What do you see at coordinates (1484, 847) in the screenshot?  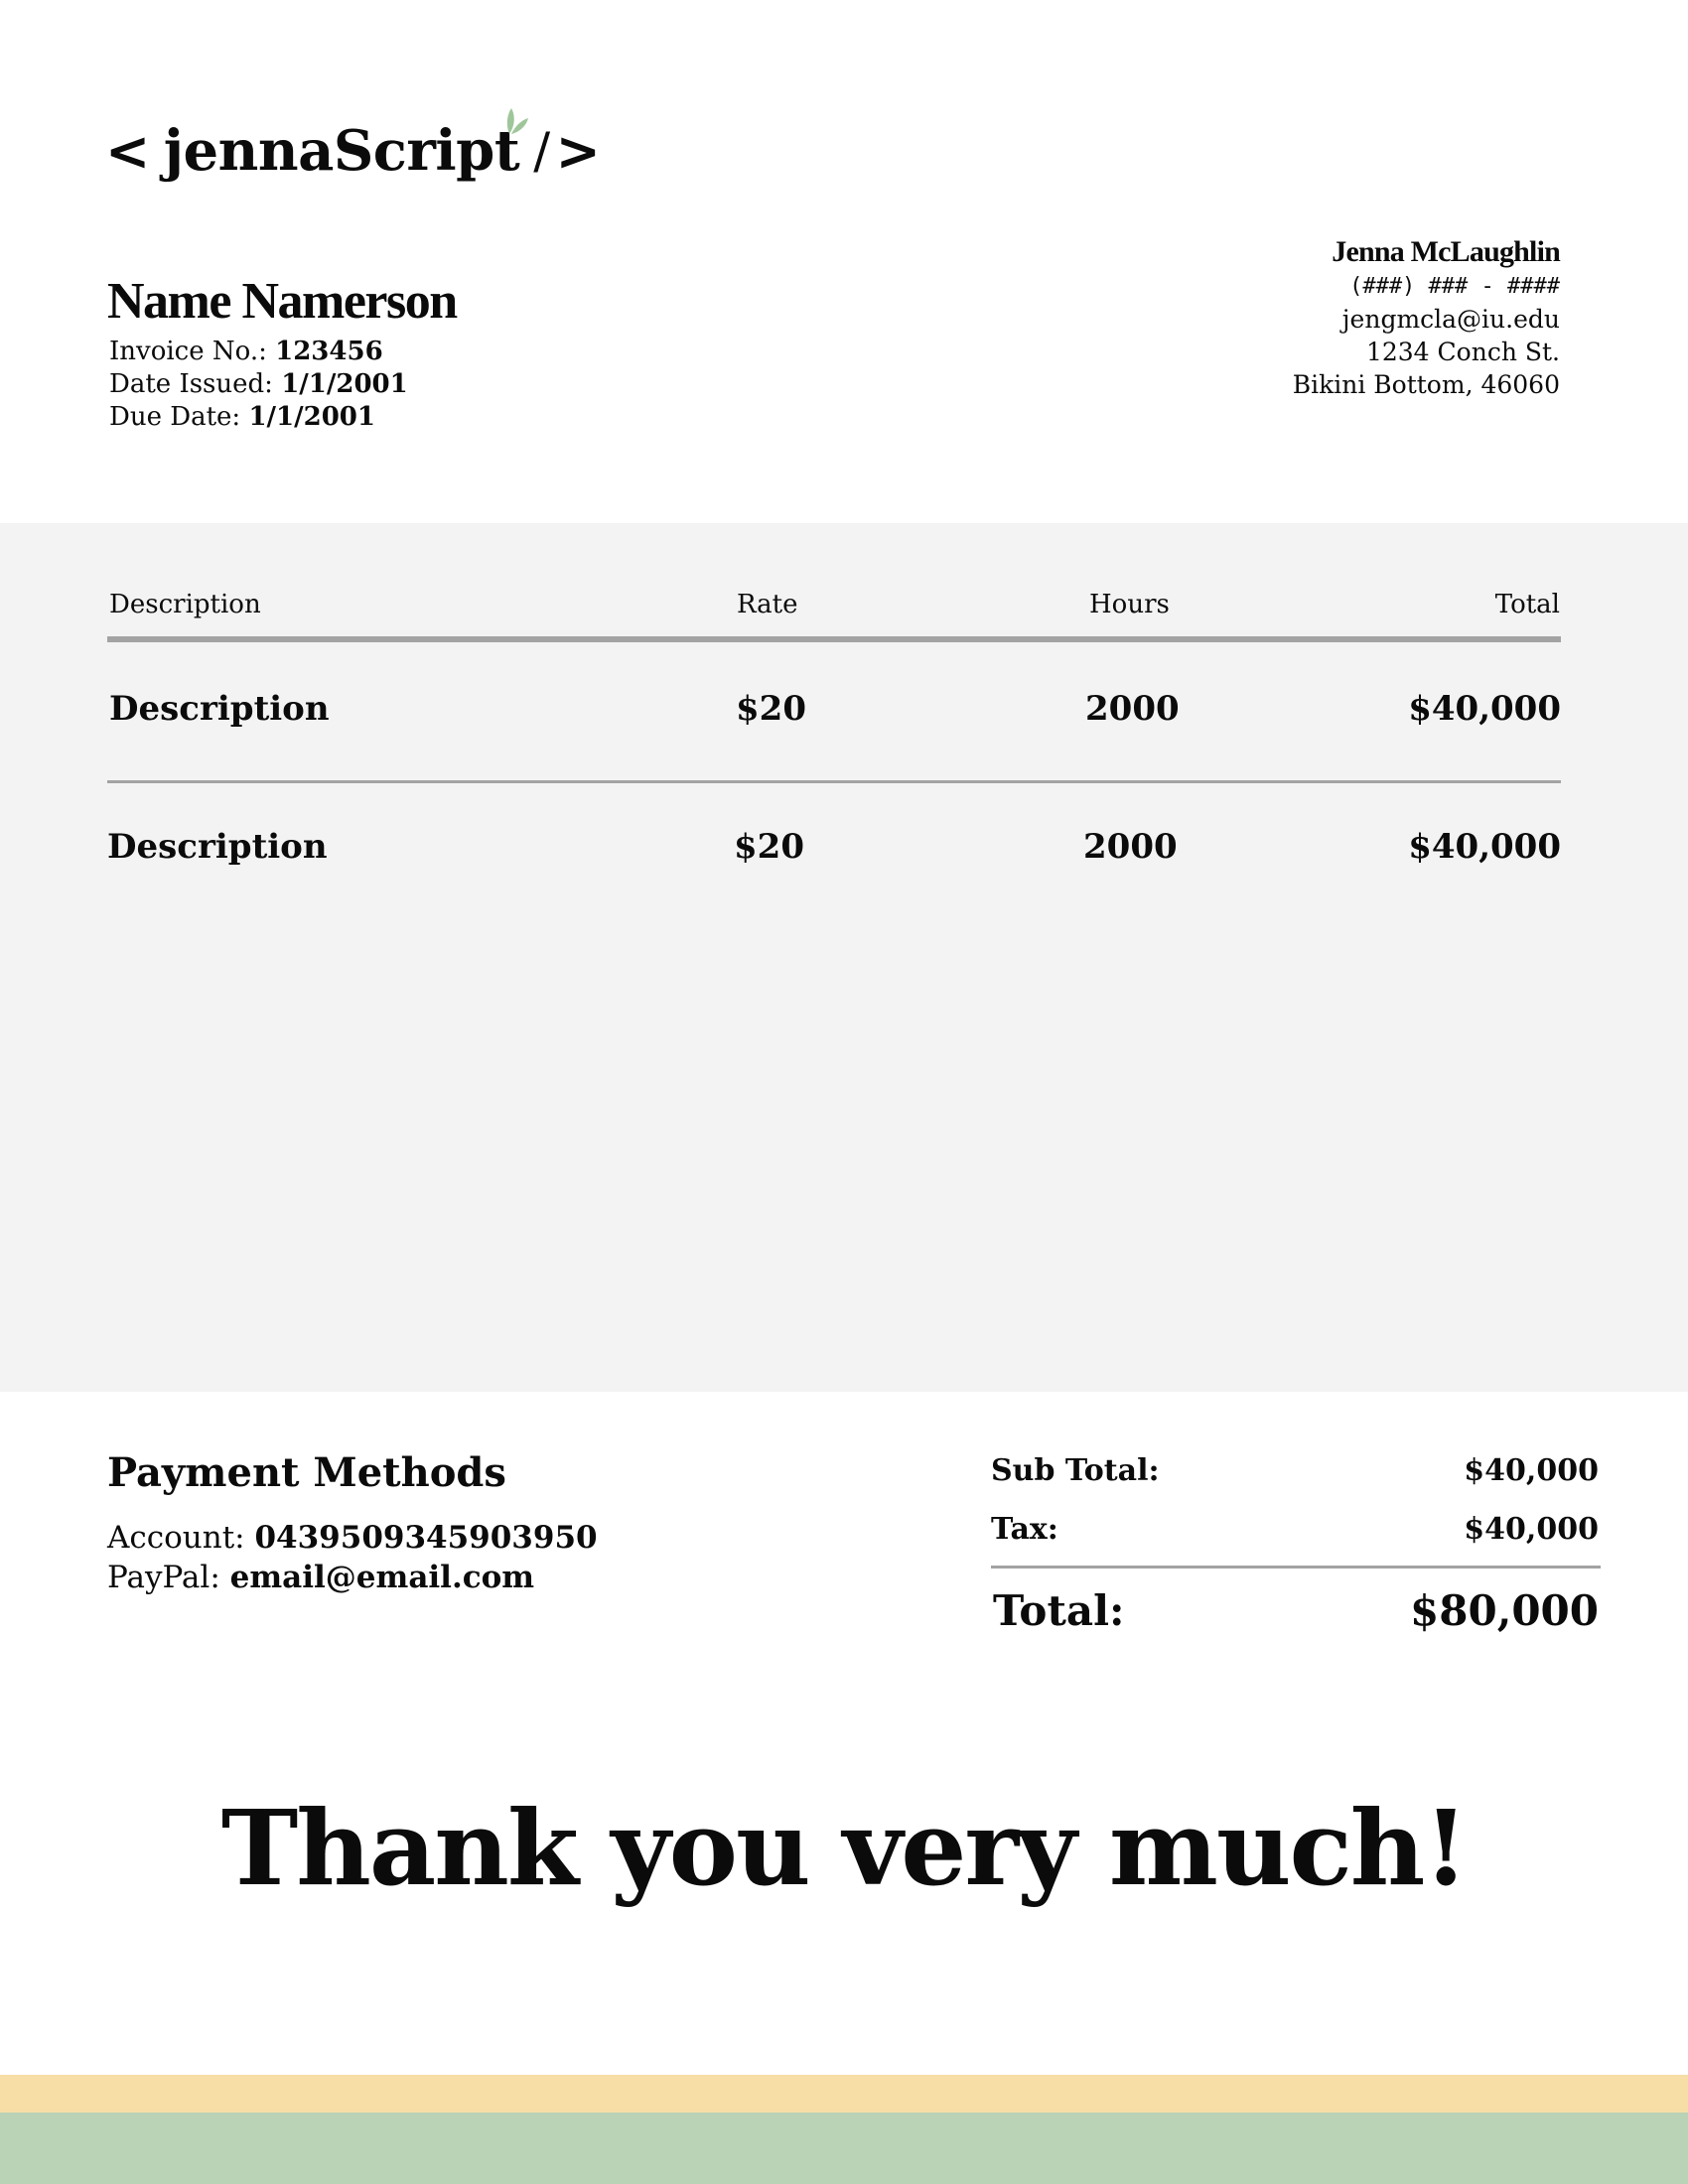 I see `row-2-total: $40,000` at bounding box center [1484, 847].